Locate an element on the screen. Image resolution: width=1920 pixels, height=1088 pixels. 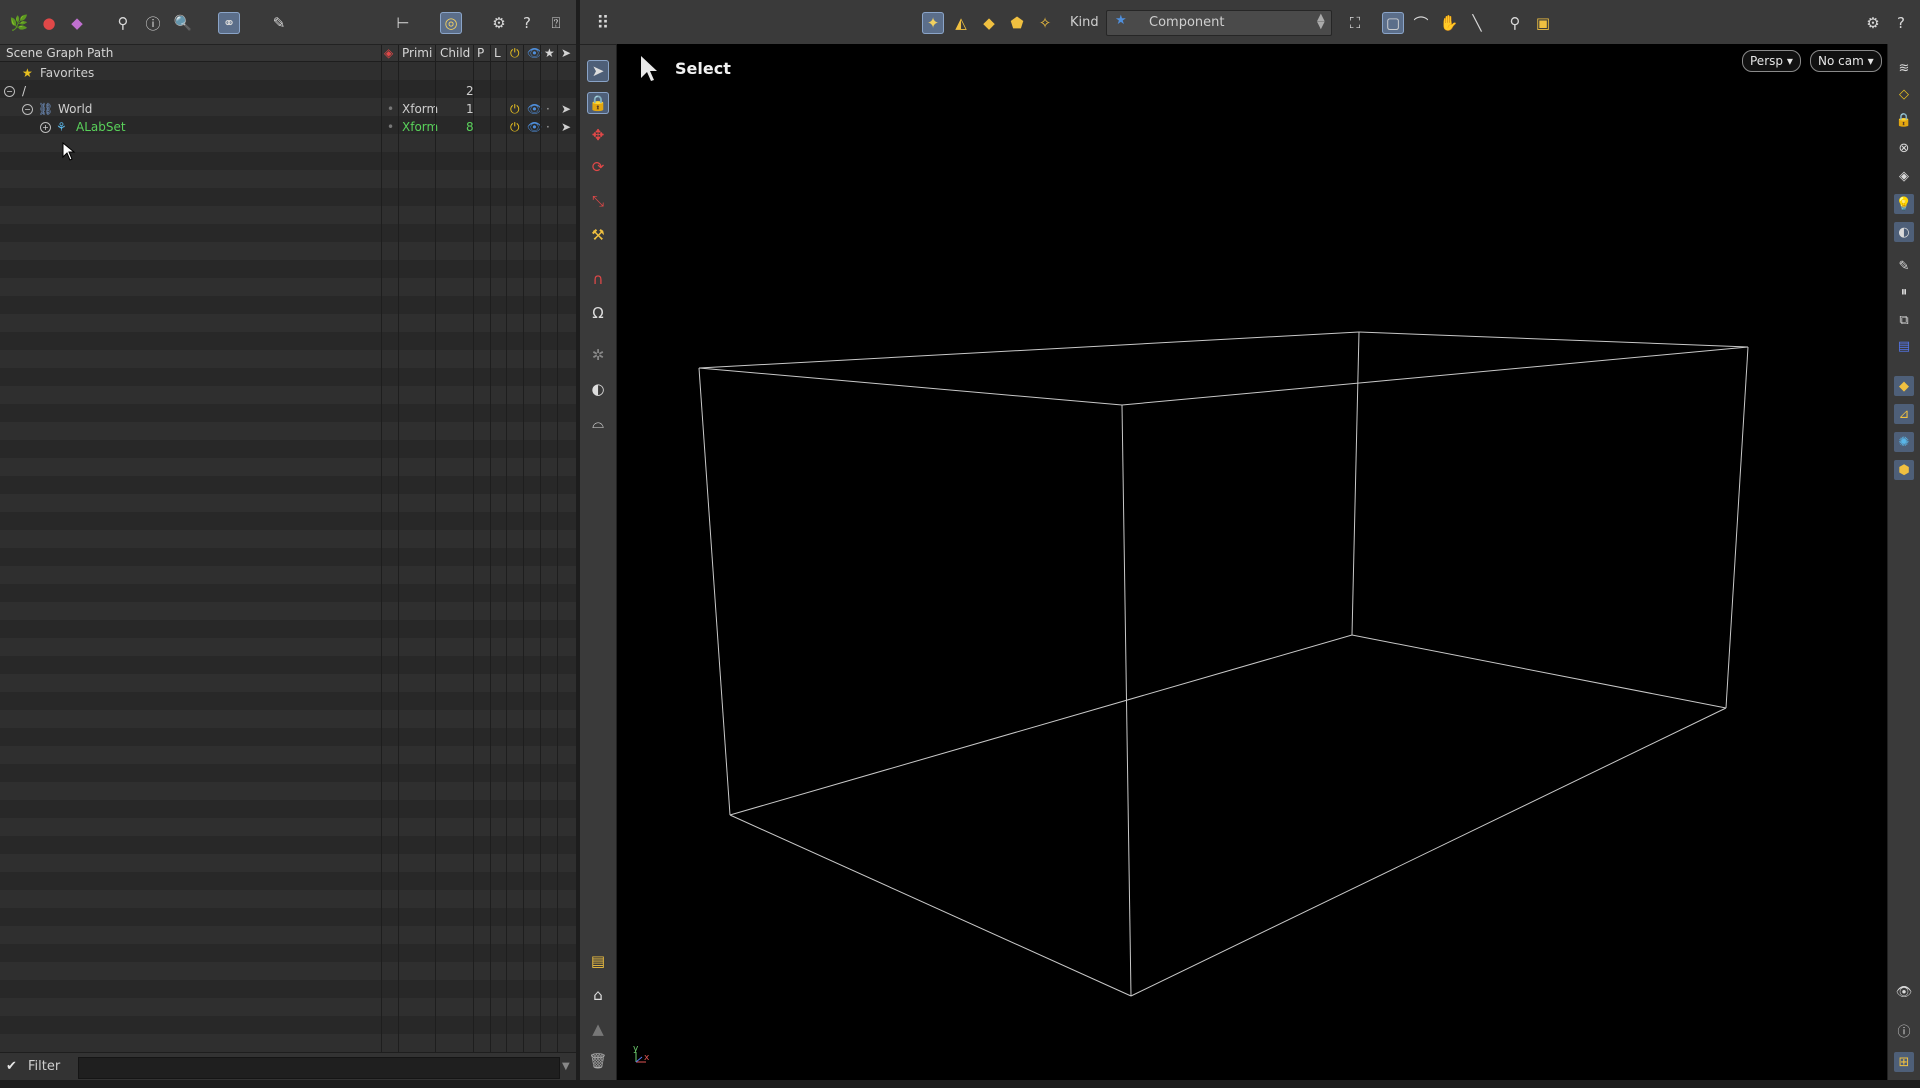
camera-orbit-icon: ◐ is located at coordinates (598, 389).